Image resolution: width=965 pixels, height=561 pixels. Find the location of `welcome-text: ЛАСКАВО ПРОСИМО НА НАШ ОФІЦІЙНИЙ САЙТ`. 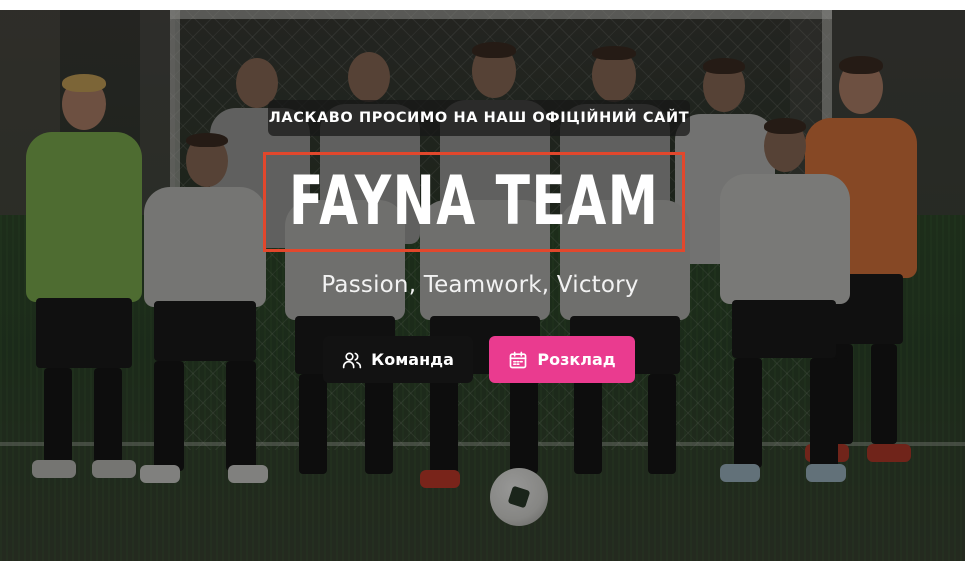

welcome-text: ЛАСКАВО ПРОСИМО НА НАШ ОФІЦІЙНИЙ САЙТ is located at coordinates (479, 118).